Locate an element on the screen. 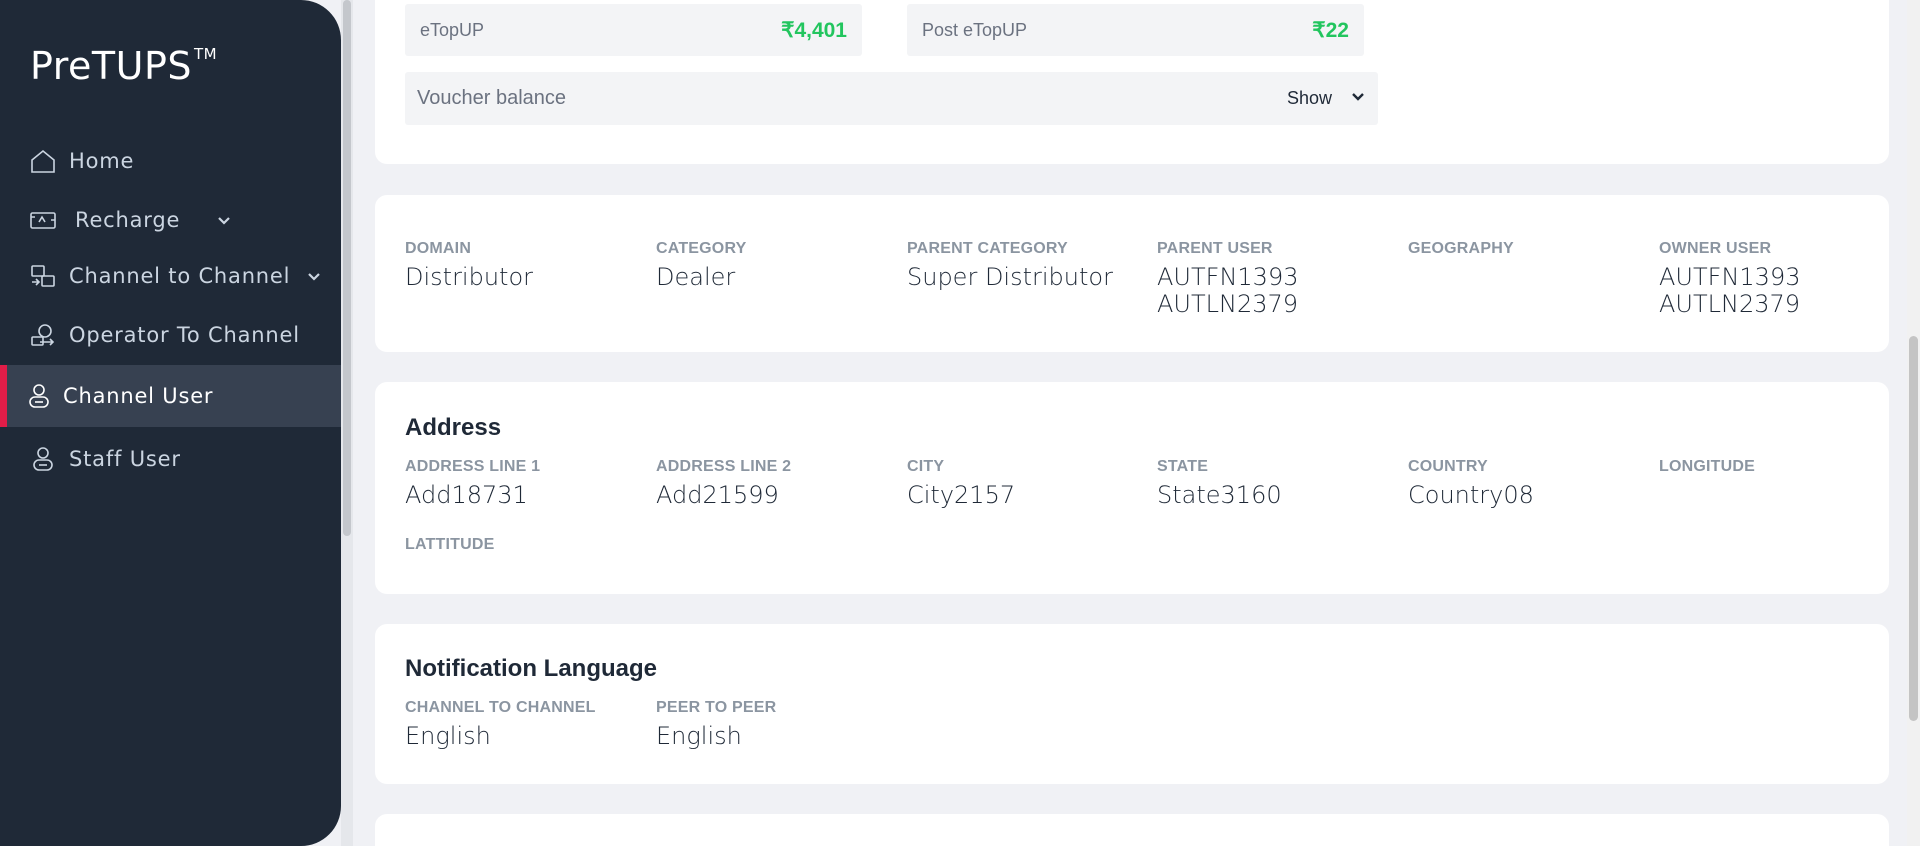 The image size is (1920, 846). parent-category-field: PARENT CATEGORY Super Distributor is located at coordinates (1027, 265).